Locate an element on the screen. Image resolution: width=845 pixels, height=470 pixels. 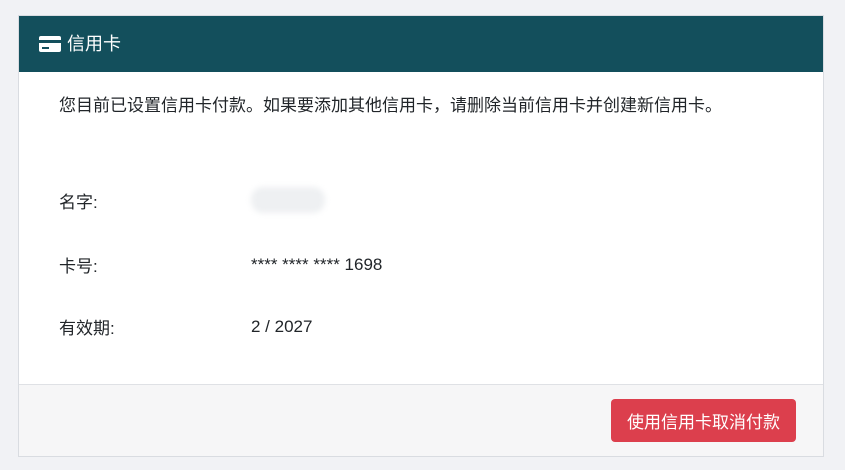
name-row: 名字: is located at coordinates (192, 200).